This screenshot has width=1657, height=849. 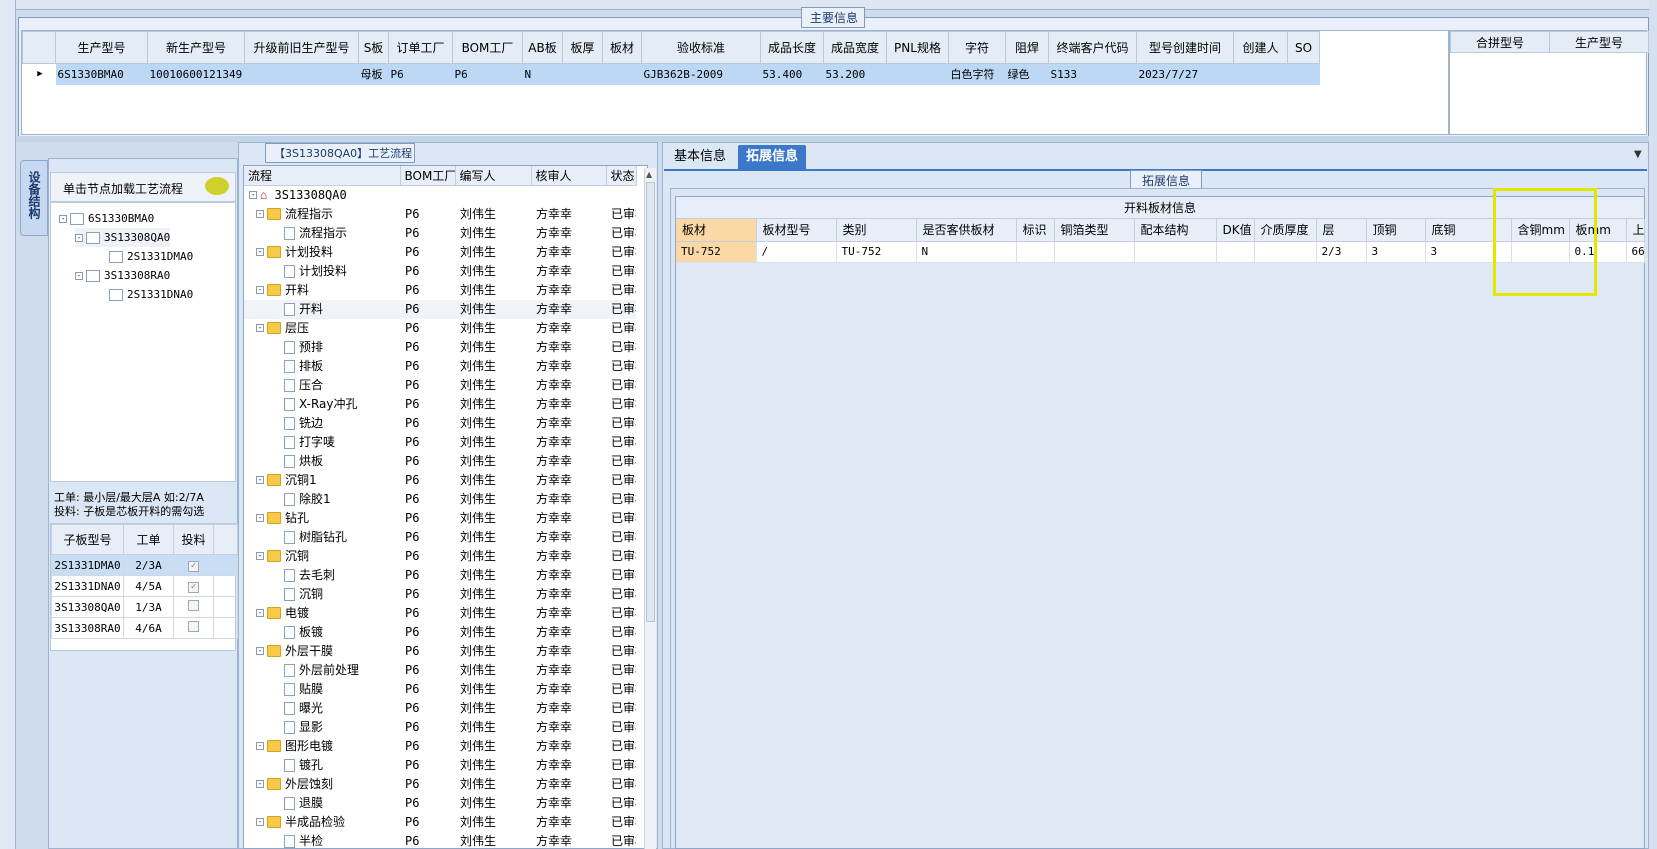 I want to click on bom-factory-cell: P6, so click(x=412, y=783).